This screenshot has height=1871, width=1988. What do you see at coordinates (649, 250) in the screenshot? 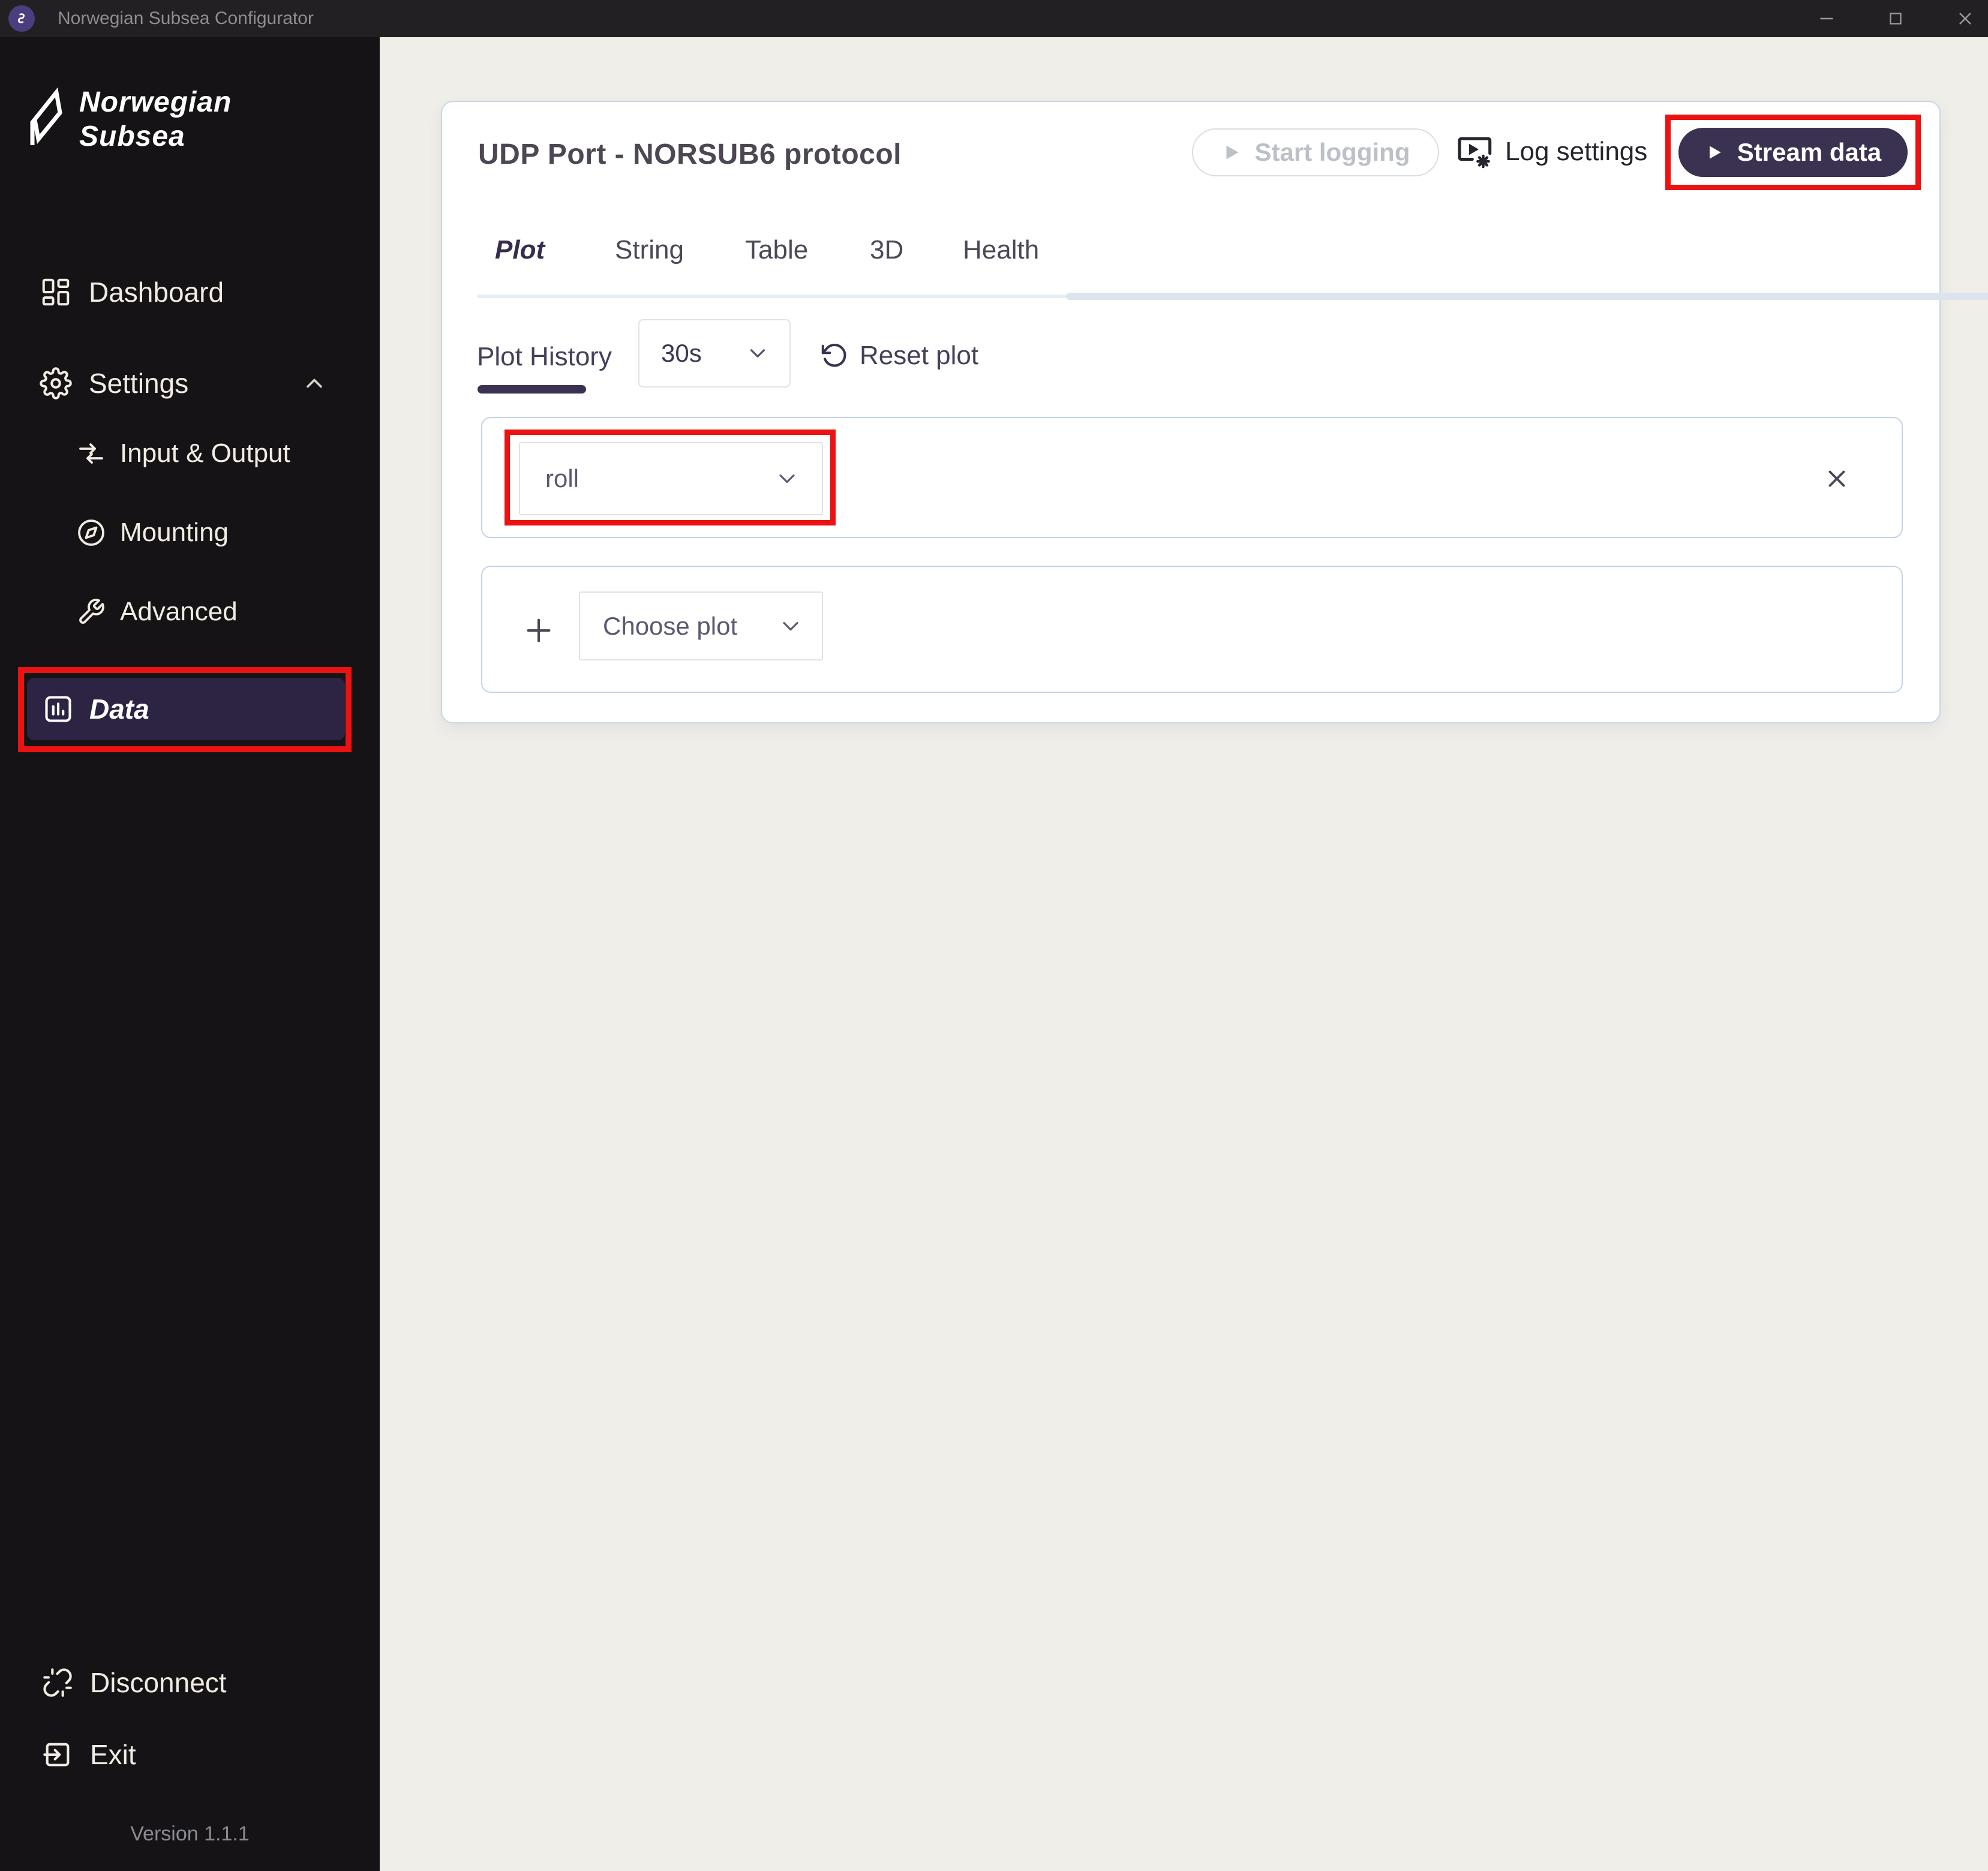
I see `tab-string: String` at bounding box center [649, 250].